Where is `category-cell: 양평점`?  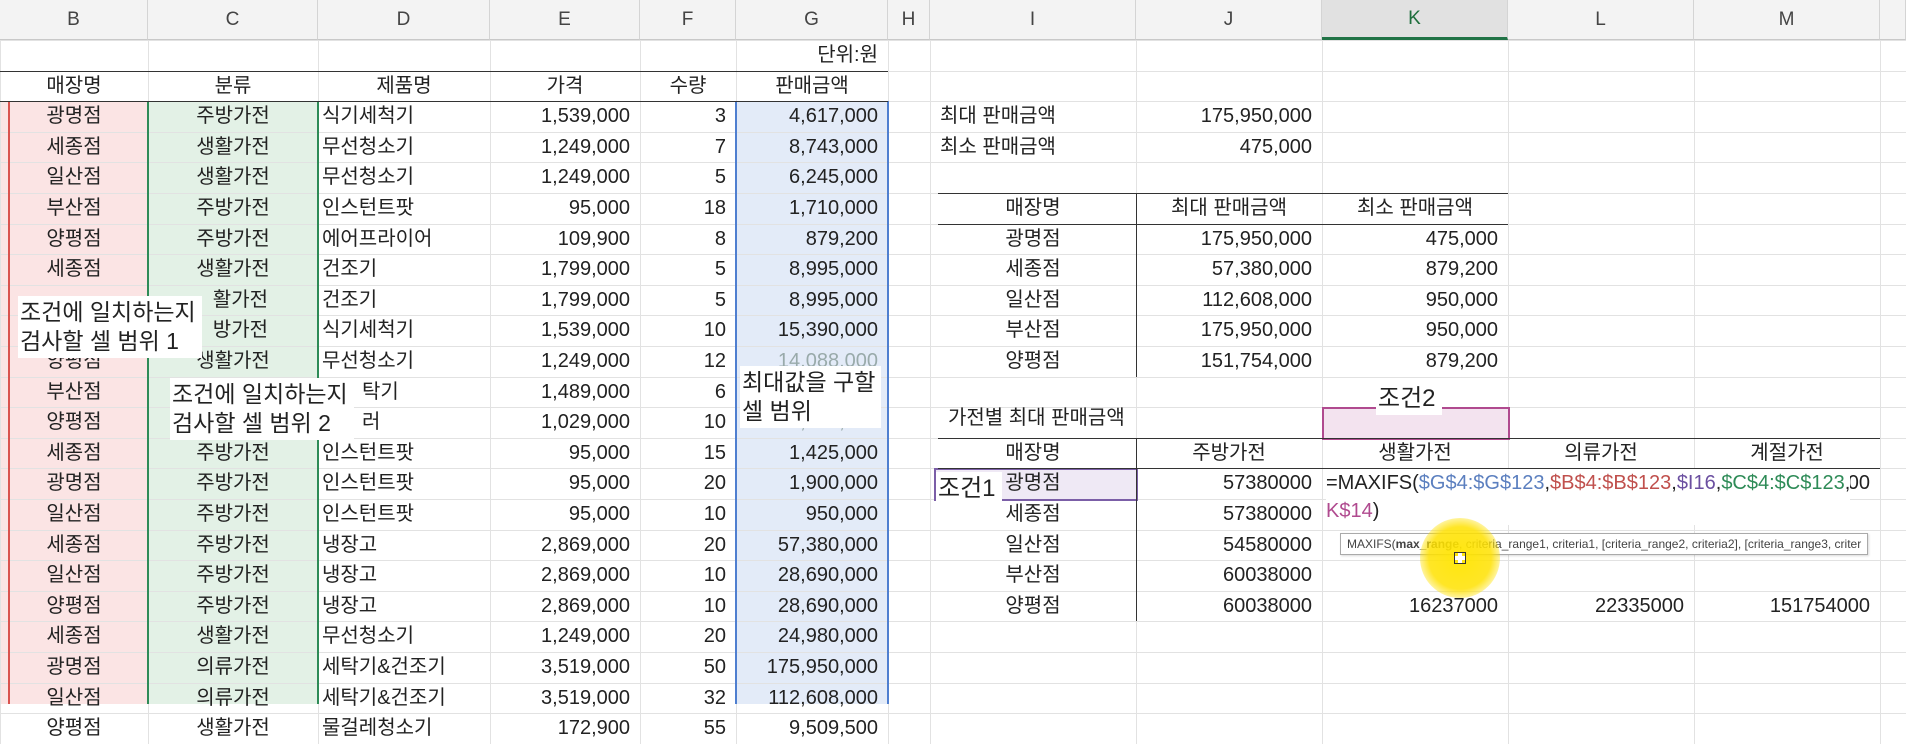
category-cell: 양평점 is located at coordinates (1033, 606).